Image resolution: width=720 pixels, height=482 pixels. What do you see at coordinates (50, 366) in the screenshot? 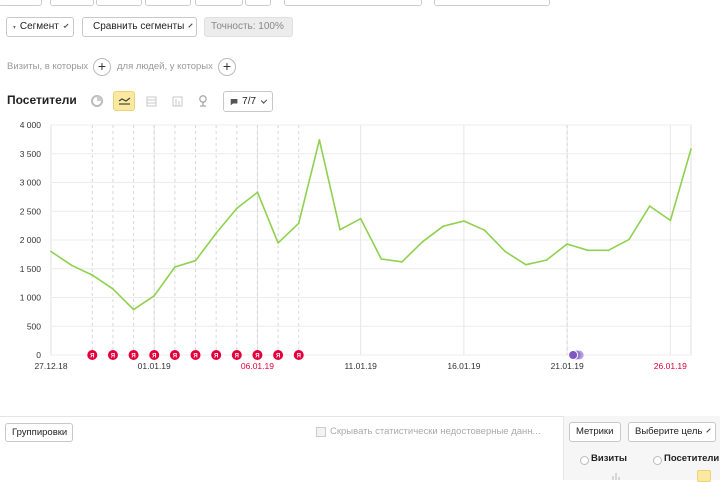
I see `x-tick-label: 27.12.18` at bounding box center [50, 366].